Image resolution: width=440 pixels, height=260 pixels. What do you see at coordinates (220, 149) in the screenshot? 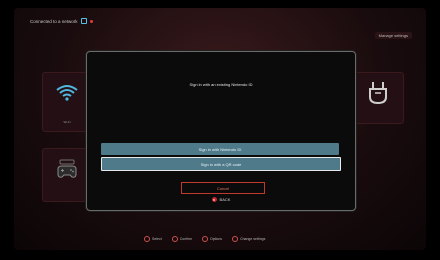
I see `sign-in-nintendo-id-button: Sign in with Nintendo ID` at bounding box center [220, 149].